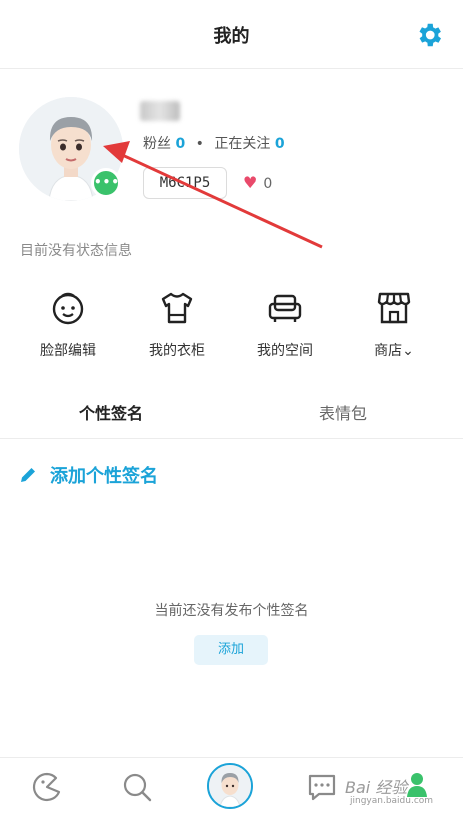 Image resolution: width=463 pixels, height=816 pixels. What do you see at coordinates (160, 111) in the screenshot?
I see `username-blurred` at bounding box center [160, 111].